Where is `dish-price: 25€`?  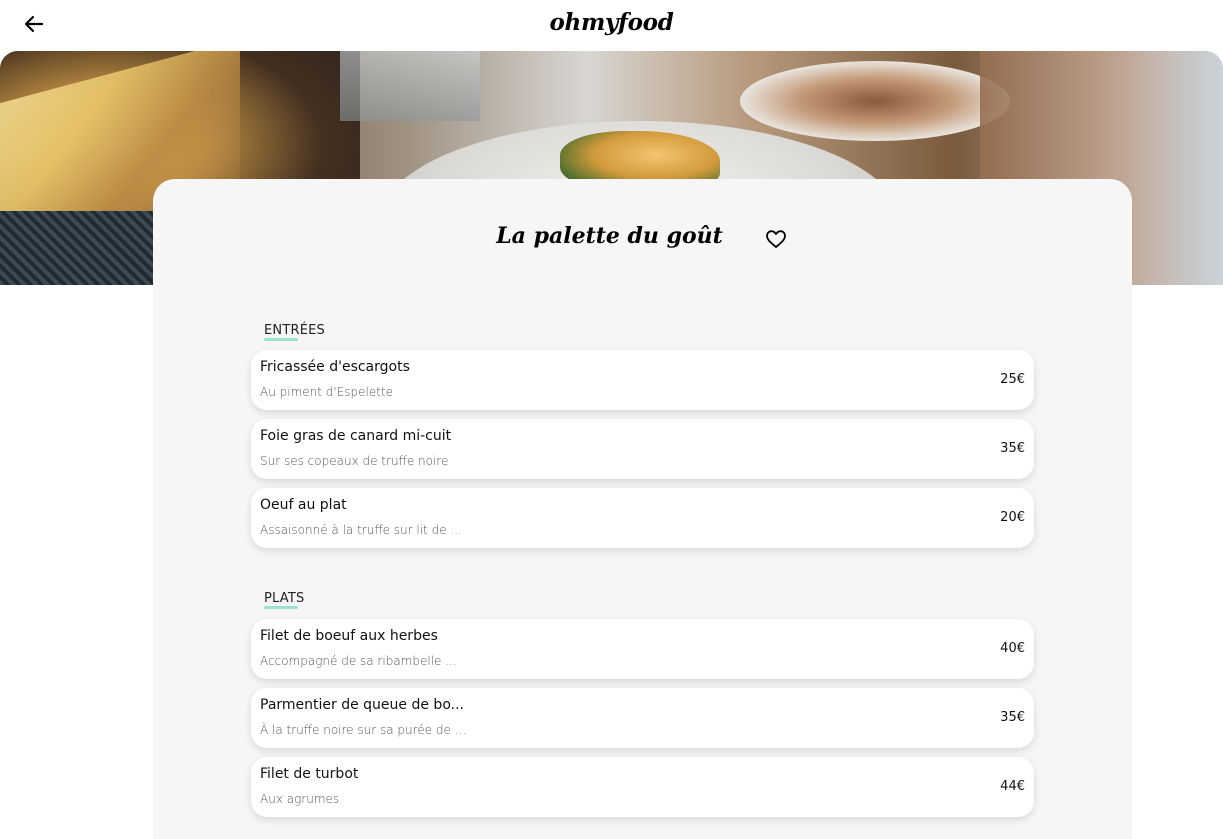 dish-price: 25€ is located at coordinates (1012, 379).